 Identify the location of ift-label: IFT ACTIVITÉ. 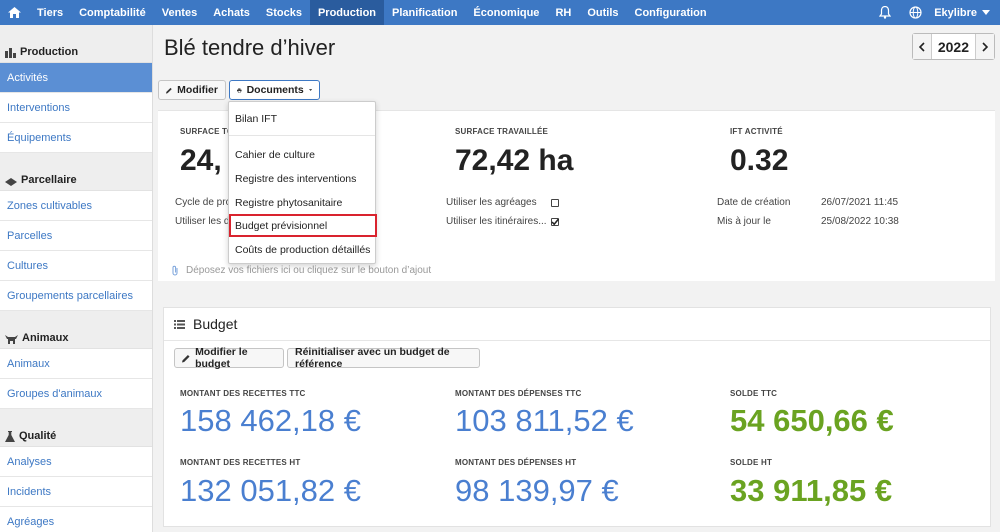
(756, 131).